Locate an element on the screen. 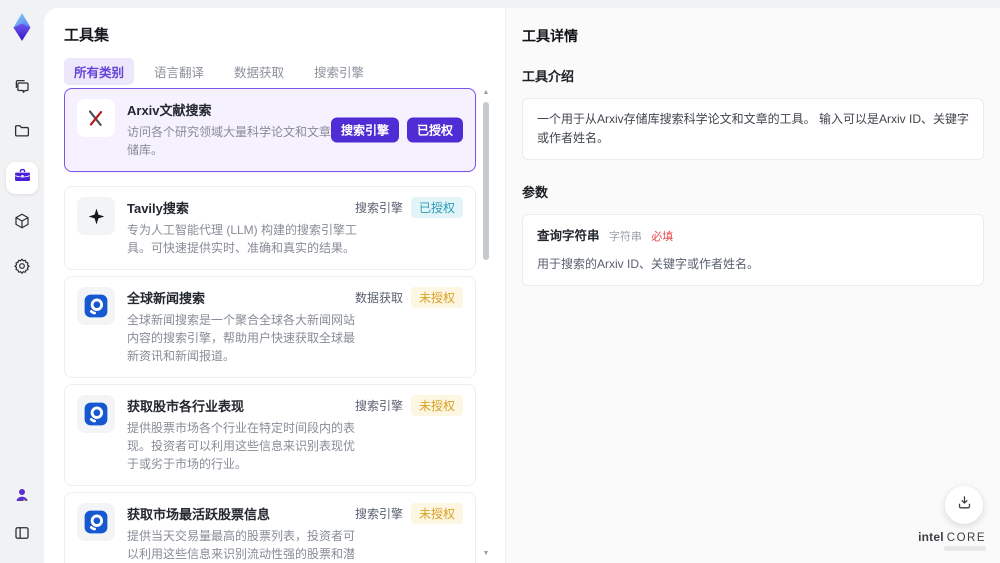 The width and height of the screenshot is (1000, 563). category-tab: 所有类别 is located at coordinates (99, 71).